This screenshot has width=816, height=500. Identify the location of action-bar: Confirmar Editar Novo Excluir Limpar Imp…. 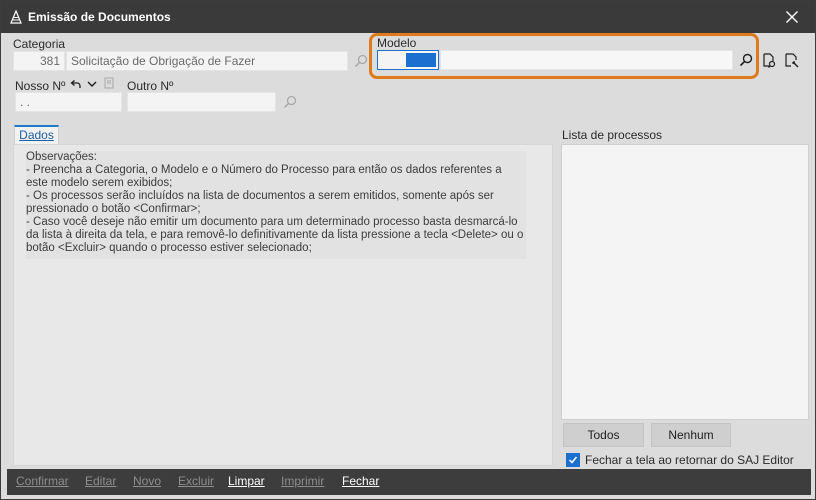
(409, 482).